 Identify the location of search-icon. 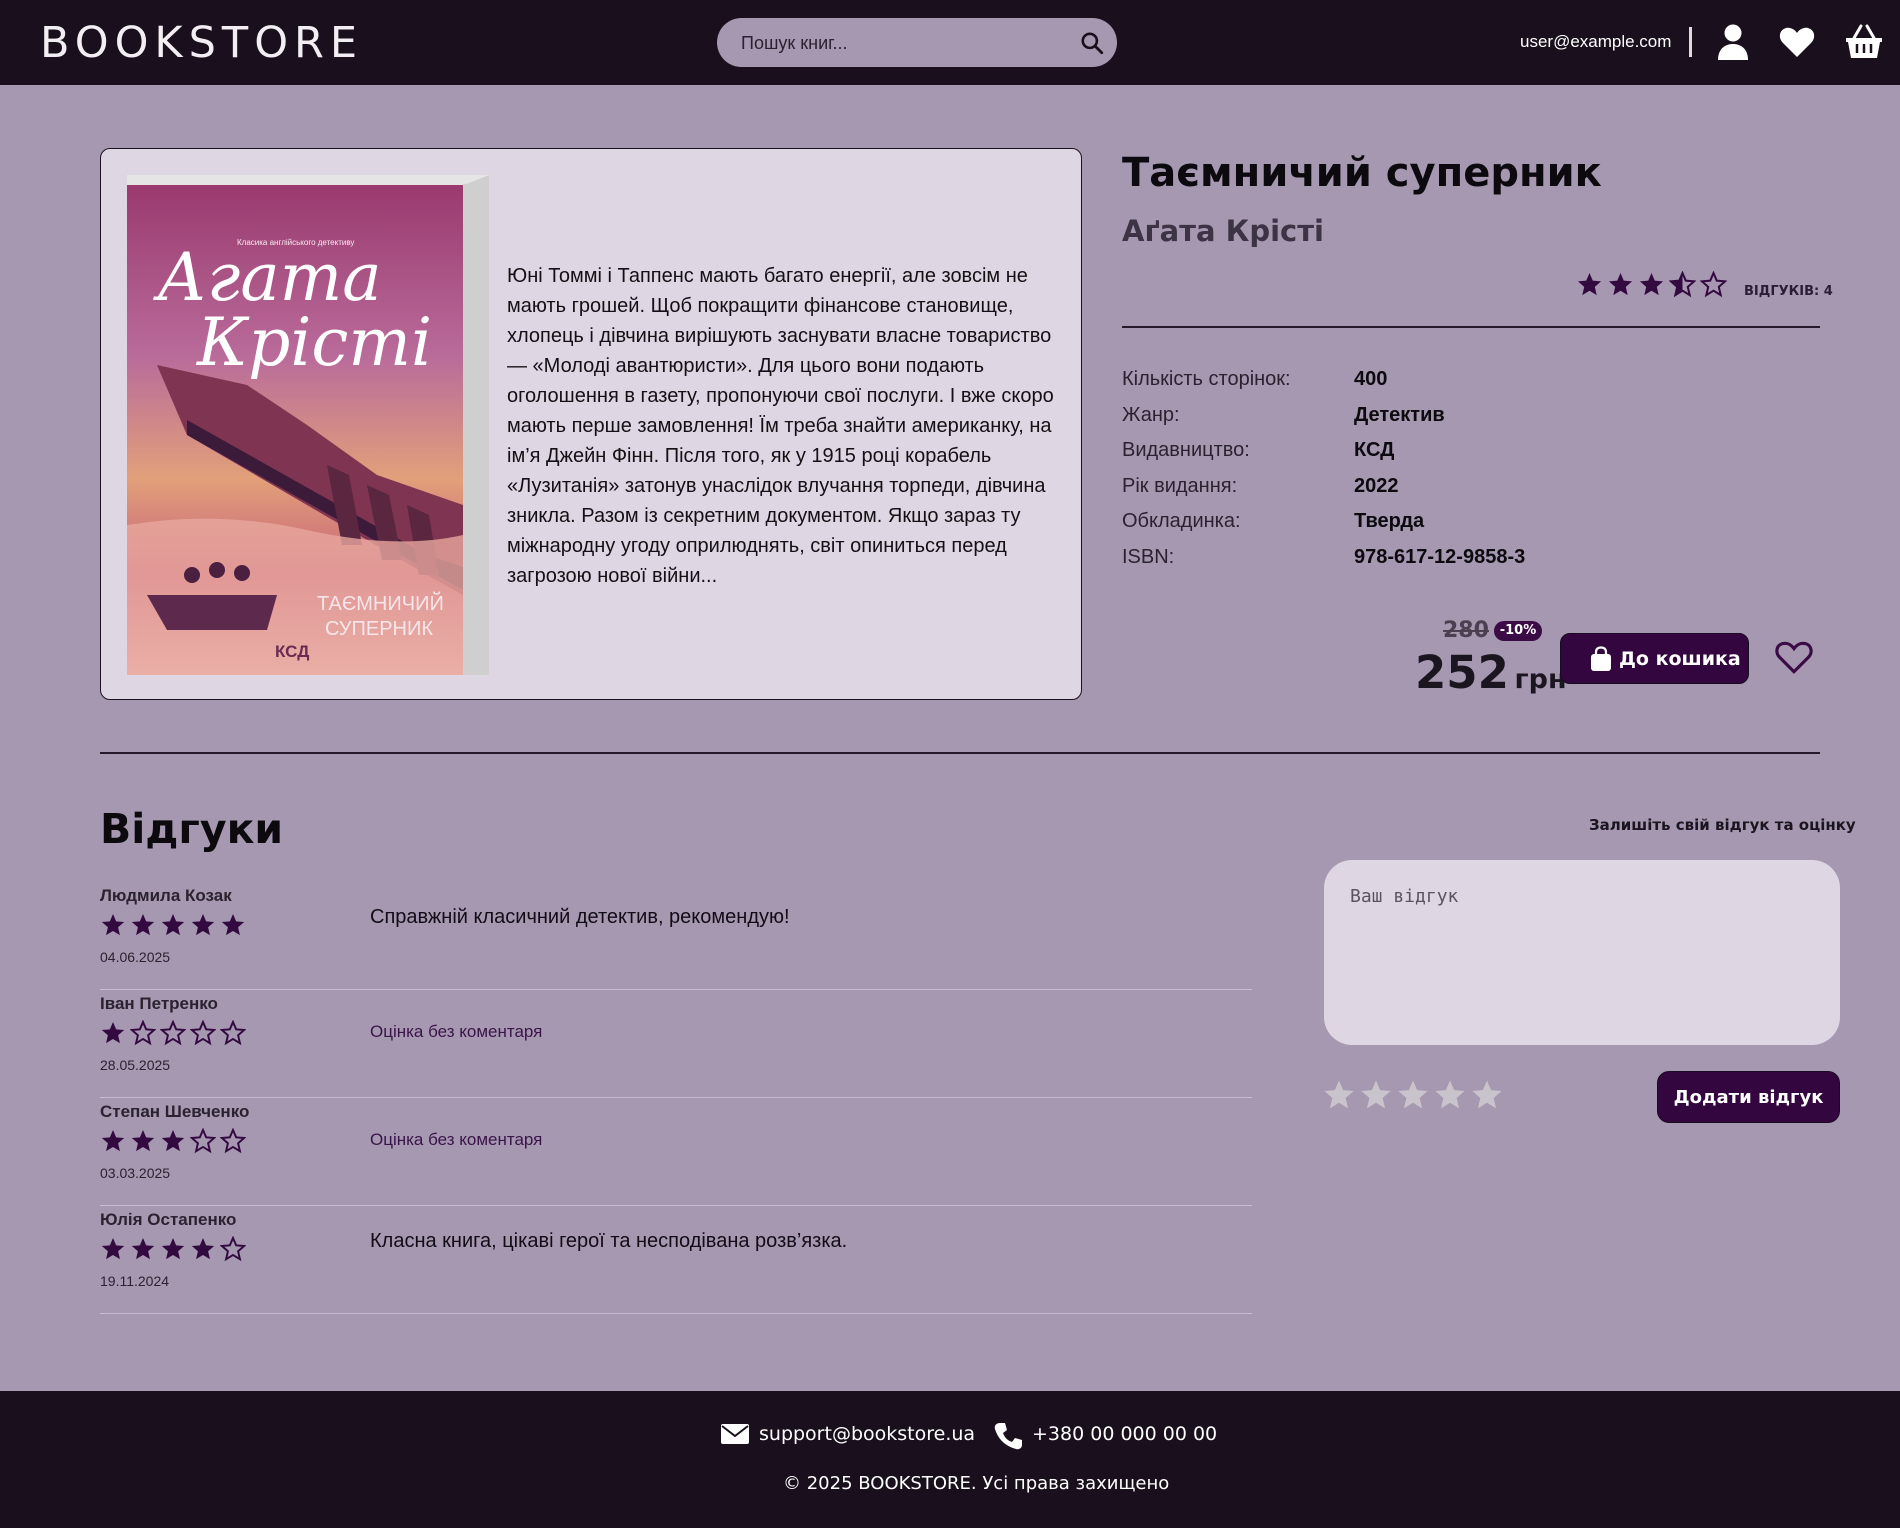
(1092, 43).